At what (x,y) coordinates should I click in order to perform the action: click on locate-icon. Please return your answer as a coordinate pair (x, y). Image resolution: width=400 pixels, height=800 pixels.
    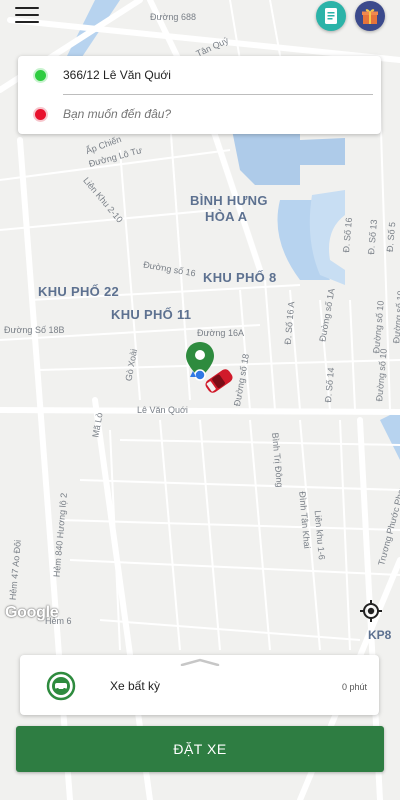
    Looking at the image, I should click on (371, 611).